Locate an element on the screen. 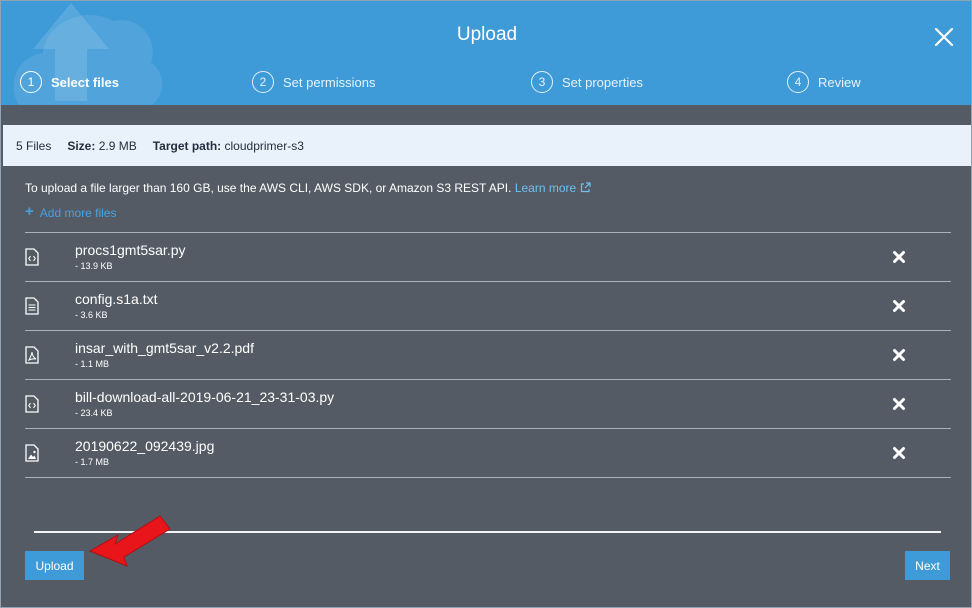 The width and height of the screenshot is (972, 608). step-number: 3 is located at coordinates (542, 82).